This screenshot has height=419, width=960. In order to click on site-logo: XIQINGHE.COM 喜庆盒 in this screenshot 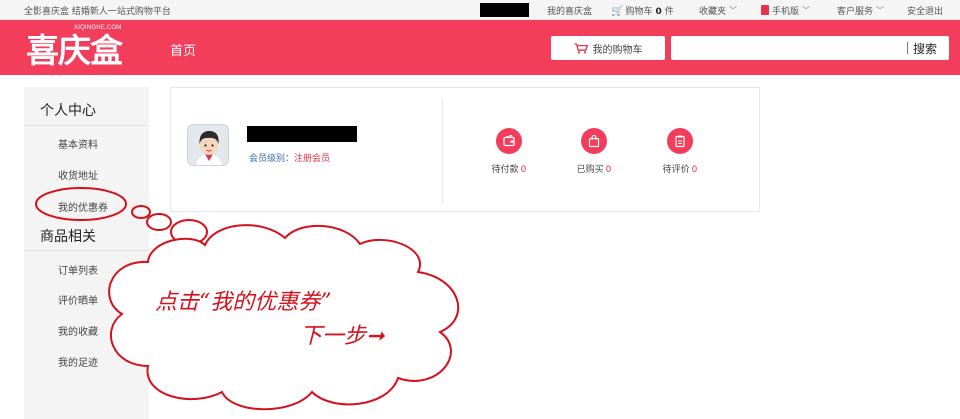, I will do `click(76, 48)`.